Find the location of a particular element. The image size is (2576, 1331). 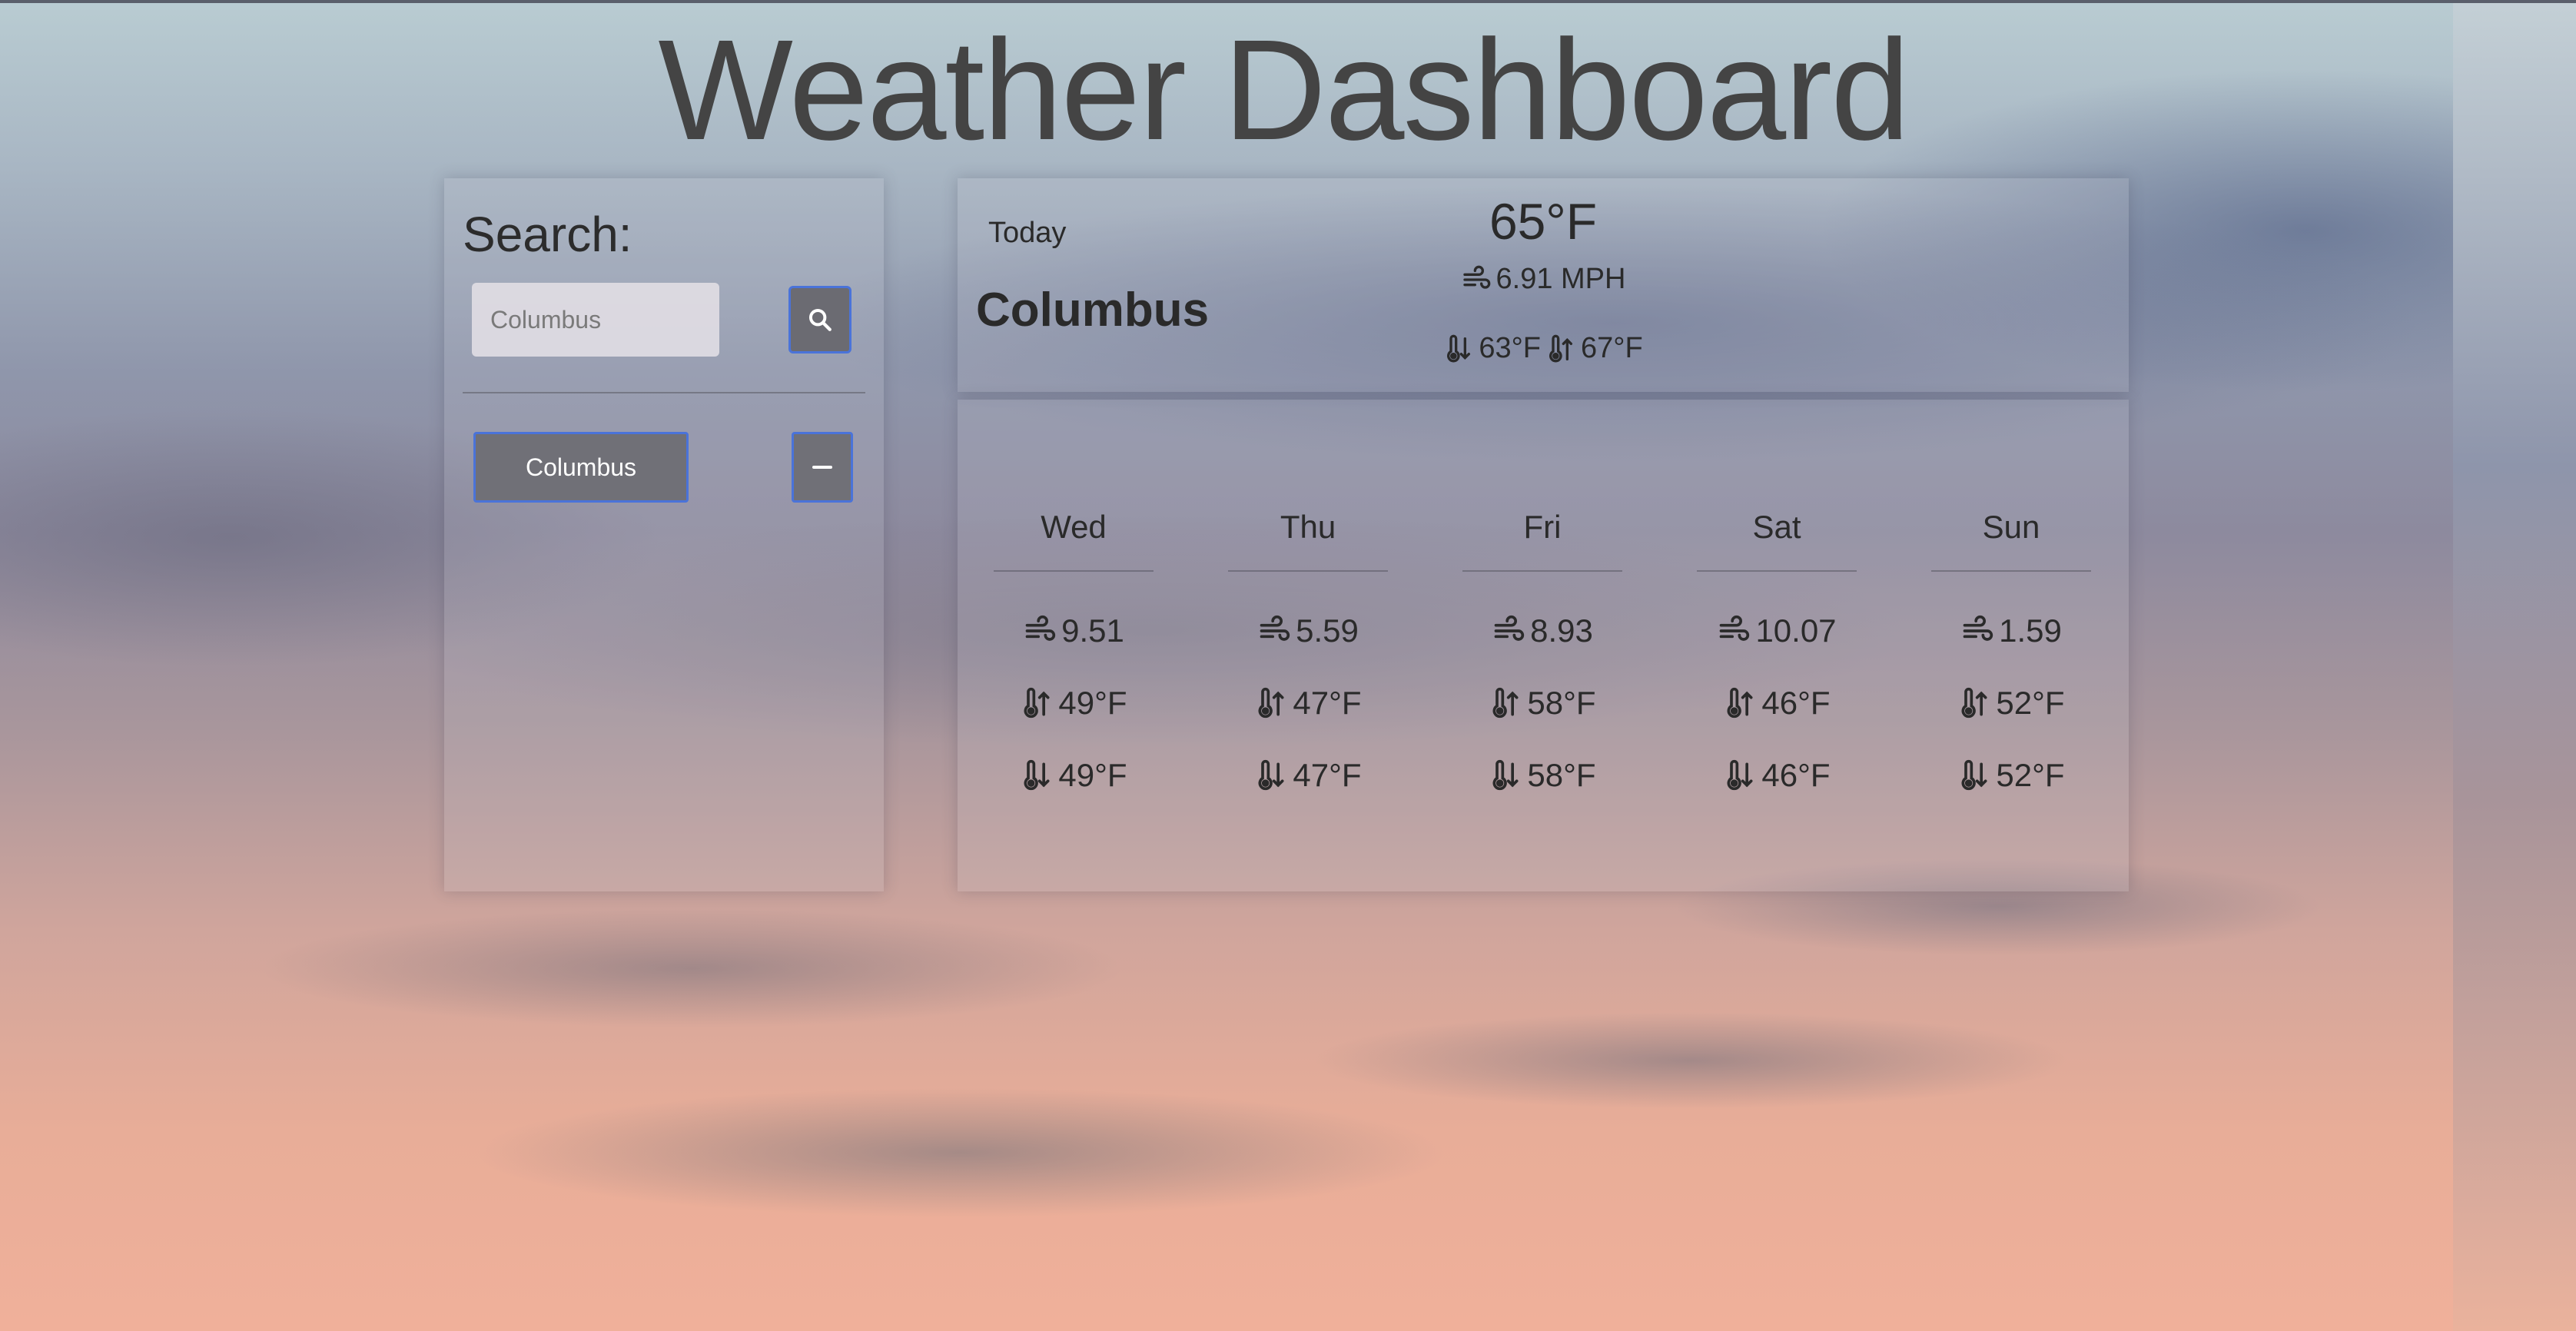

forecast-low: 58°F is located at coordinates (1542, 775).